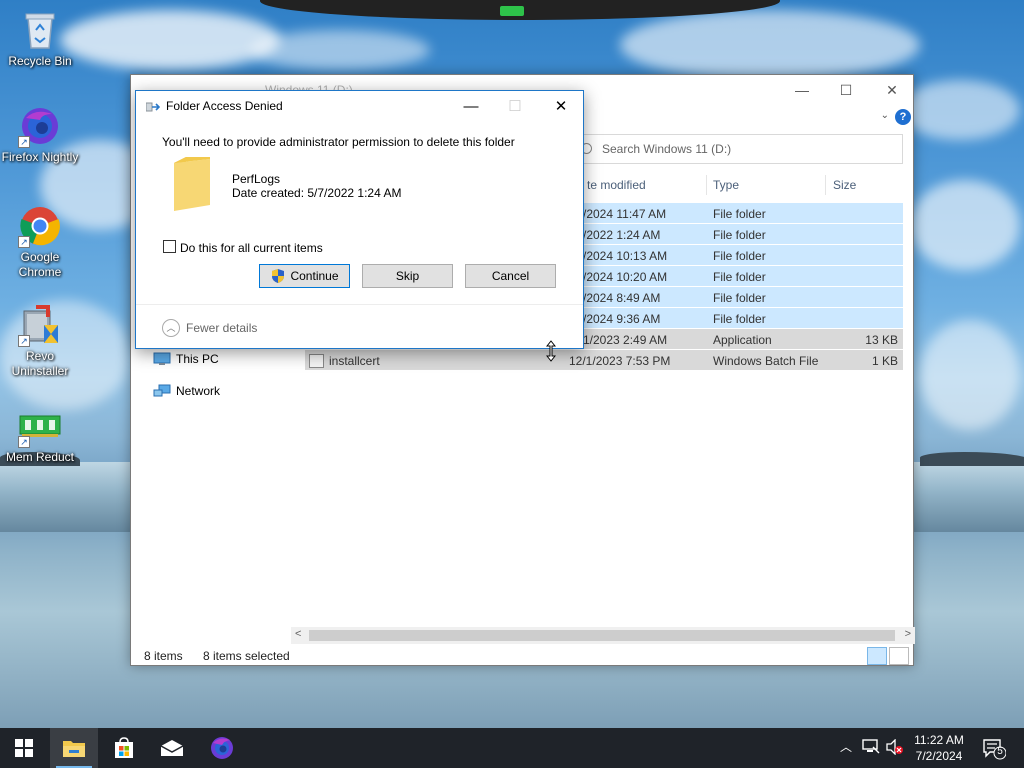 The height and width of the screenshot is (768, 1024). I want to click on taskbar-store, so click(124, 748).